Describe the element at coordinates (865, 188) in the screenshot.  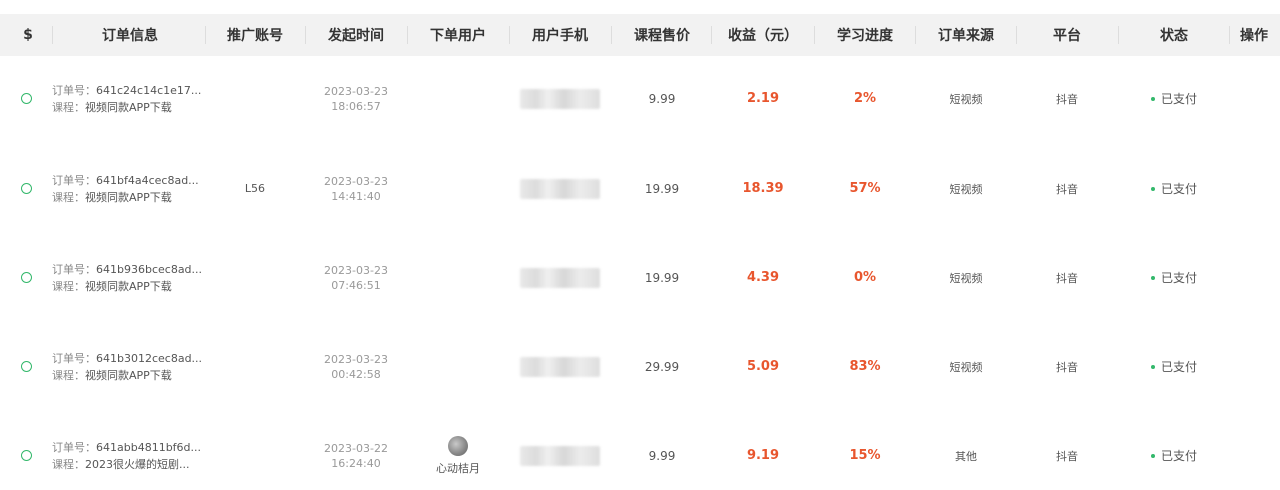
I see `learning-progress: 57%` at that location.